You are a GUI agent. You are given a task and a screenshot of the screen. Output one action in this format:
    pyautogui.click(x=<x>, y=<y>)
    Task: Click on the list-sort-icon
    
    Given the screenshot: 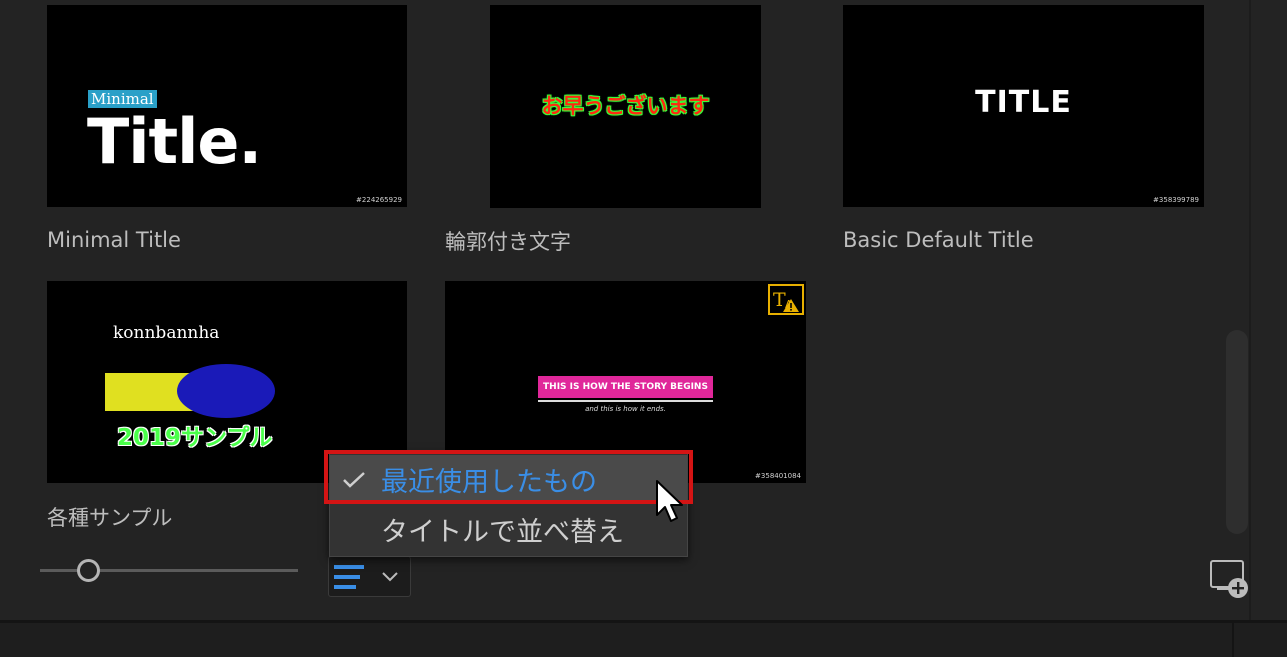 What is the action you would take?
    pyautogui.click(x=349, y=577)
    